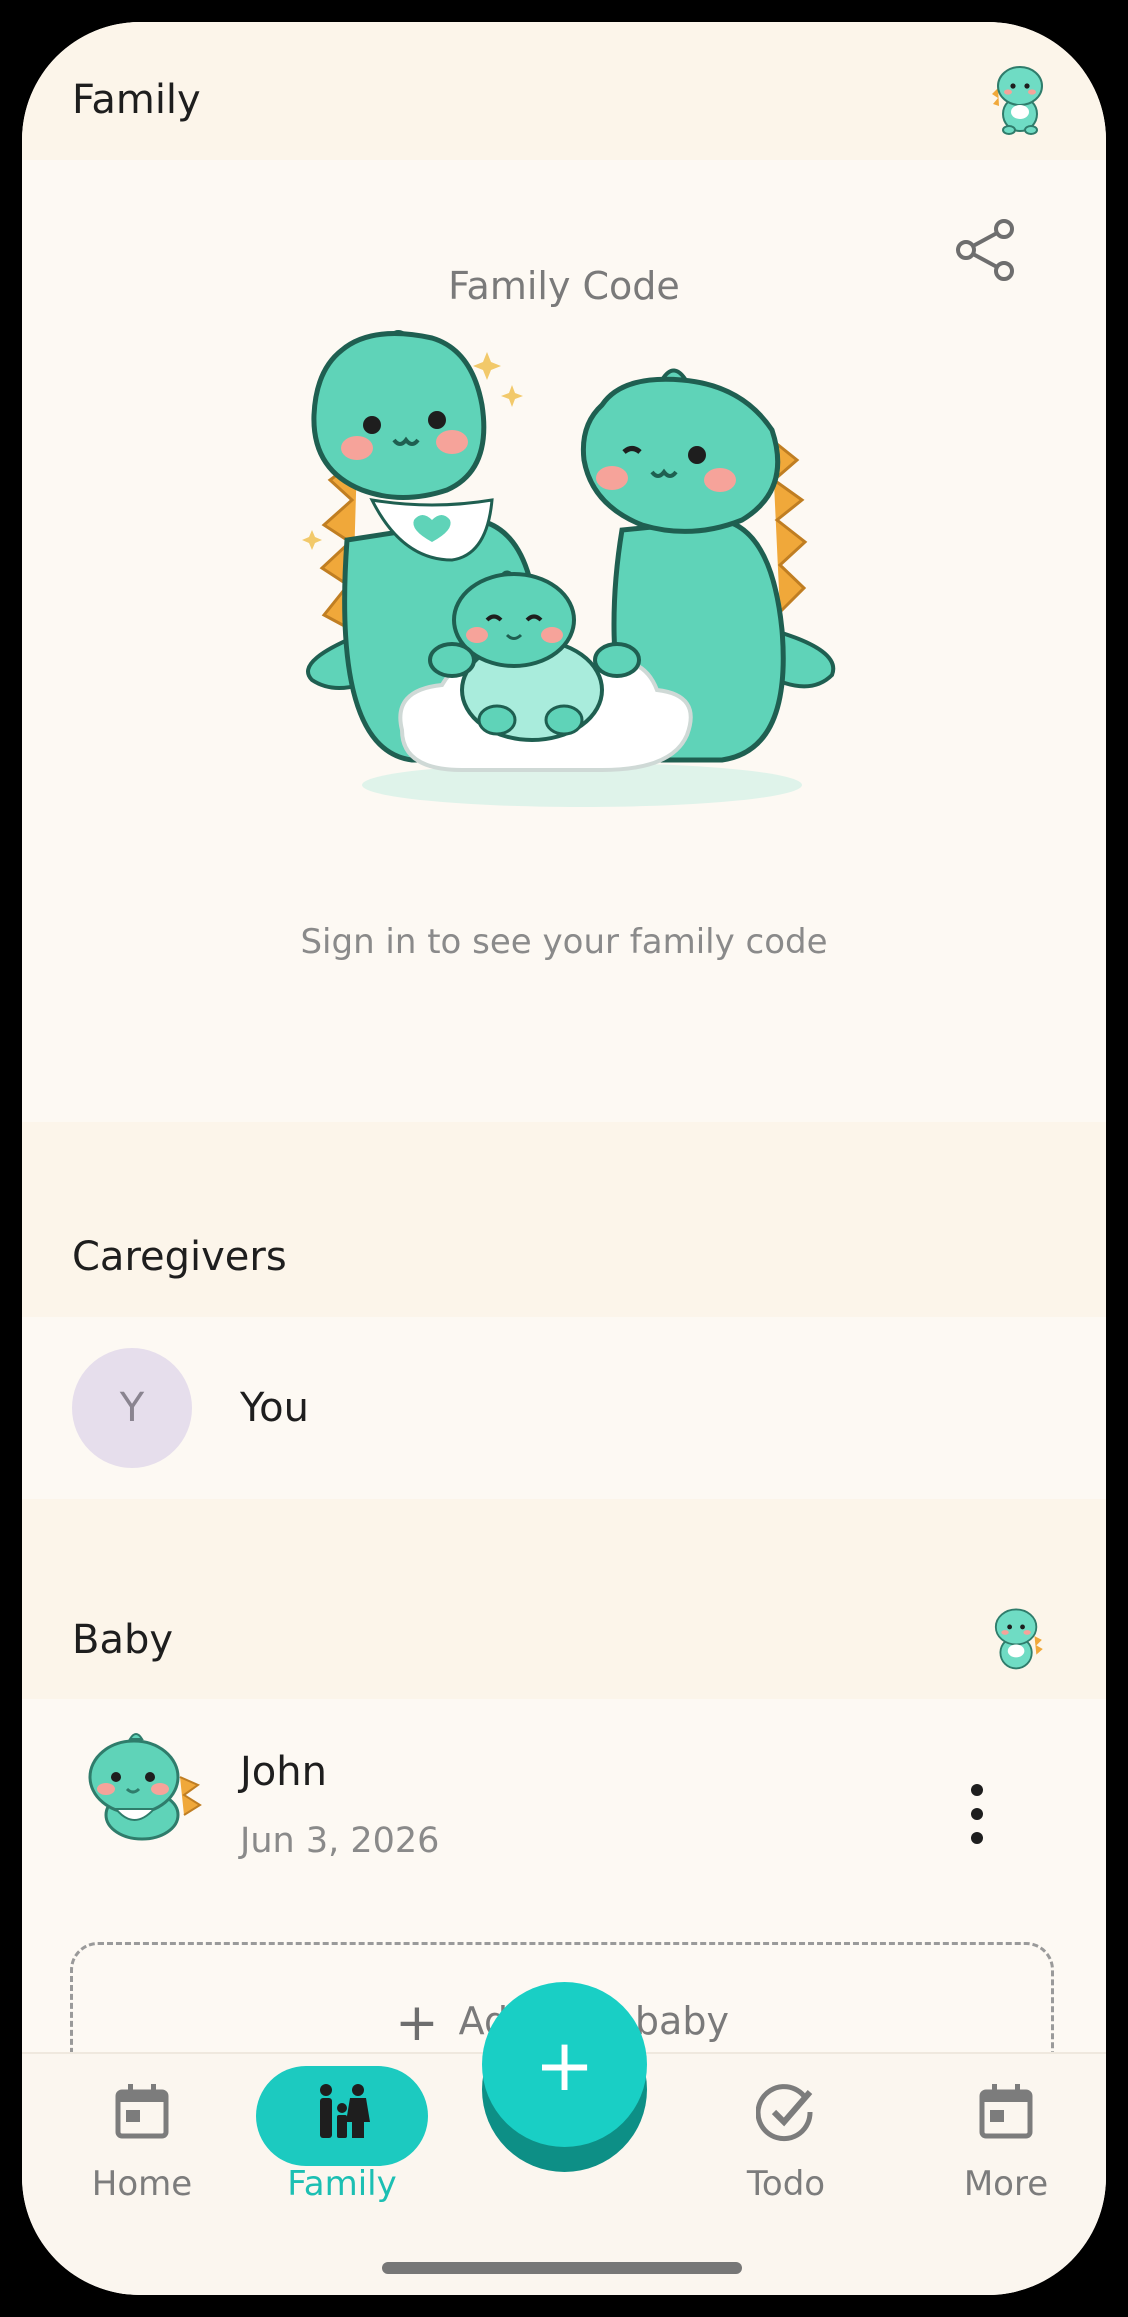  I want to click on page-title: Family, so click(136, 100).